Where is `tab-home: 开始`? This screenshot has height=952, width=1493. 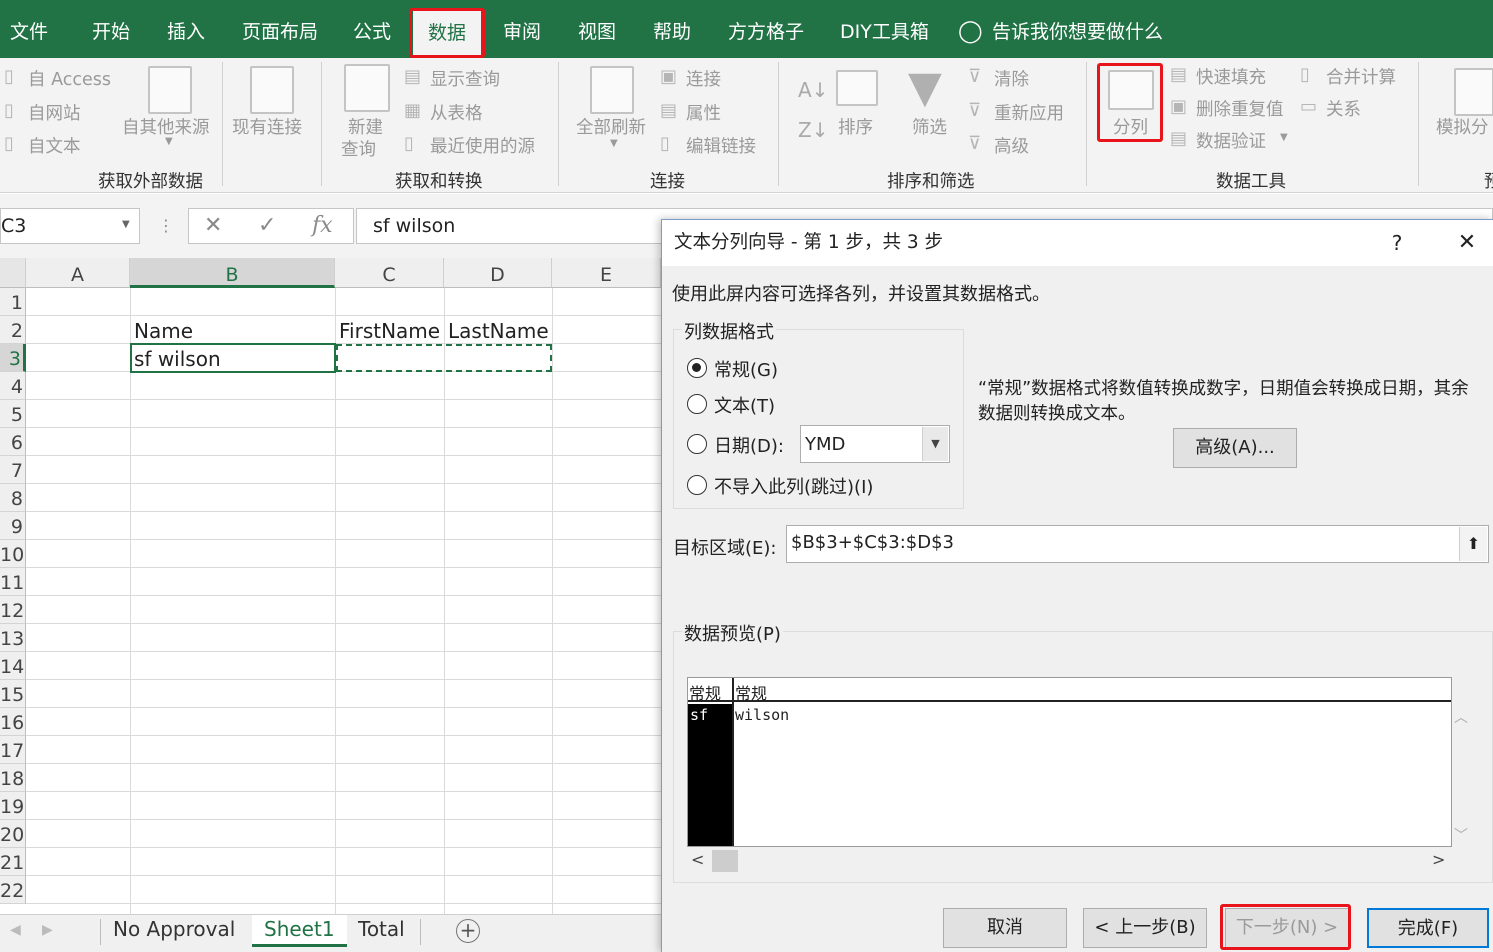
tab-home: 开始 is located at coordinates (111, 29).